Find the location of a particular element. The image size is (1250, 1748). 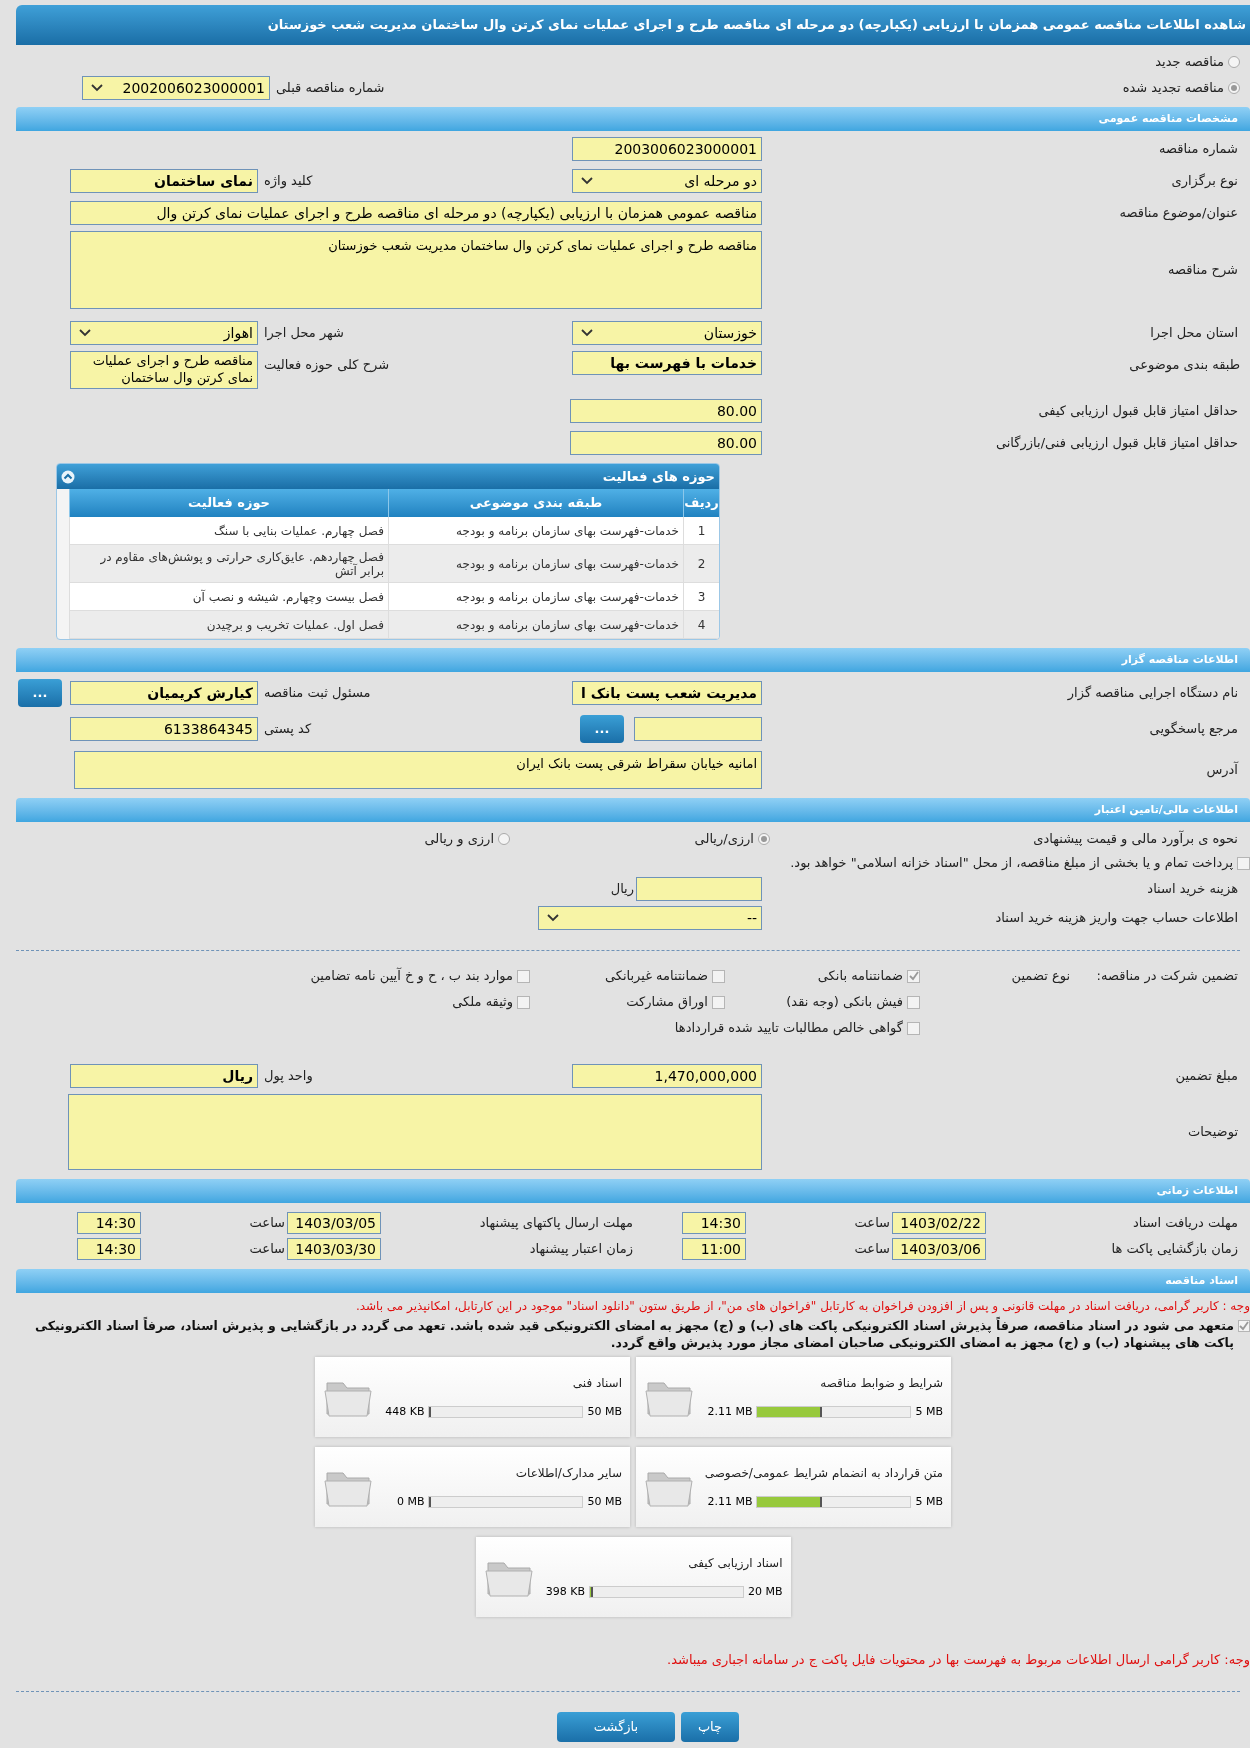

text-field: خدمات با فهرست بها is located at coordinates (667, 363).